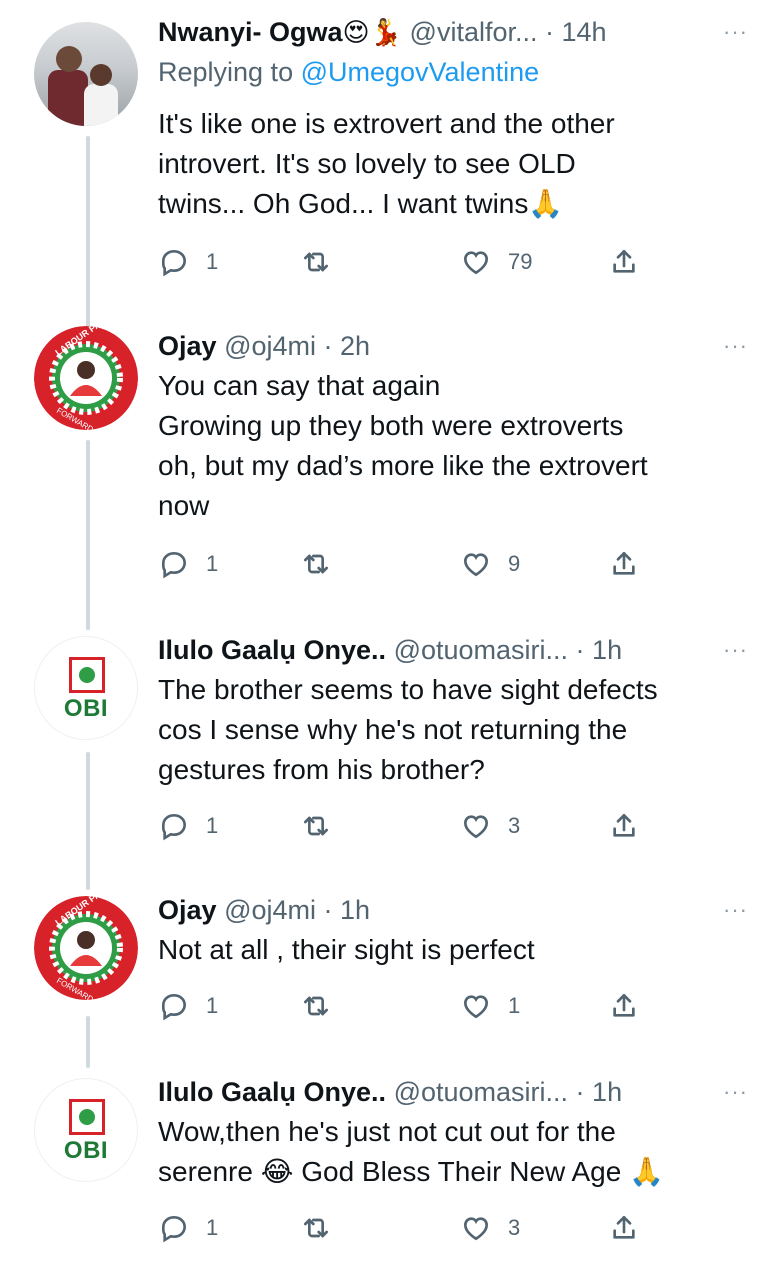 The image size is (780, 1280). What do you see at coordinates (420, 72) in the screenshot?
I see `mention-link: @UmegovValentine` at bounding box center [420, 72].